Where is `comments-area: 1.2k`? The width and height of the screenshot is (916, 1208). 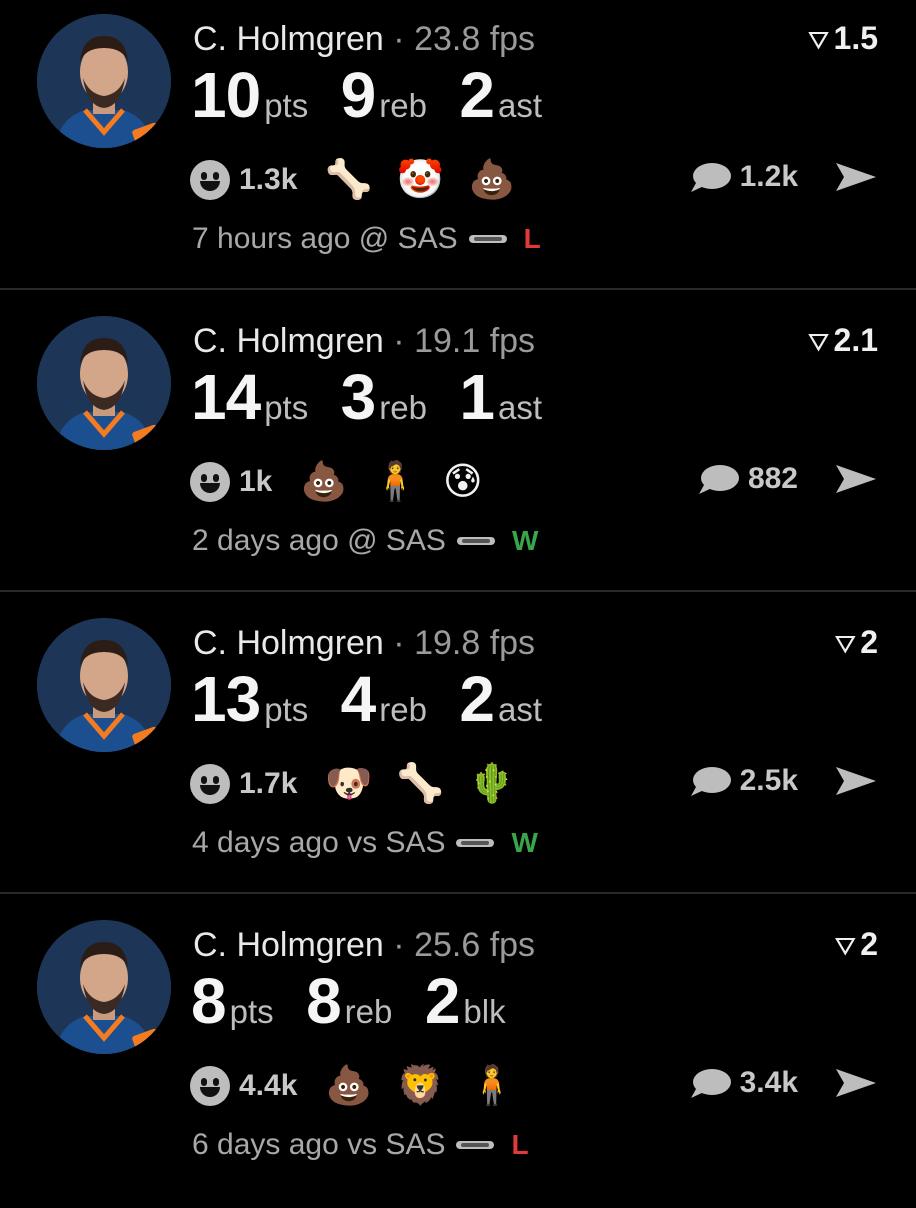
comments-area: 1.2k is located at coordinates (783, 177).